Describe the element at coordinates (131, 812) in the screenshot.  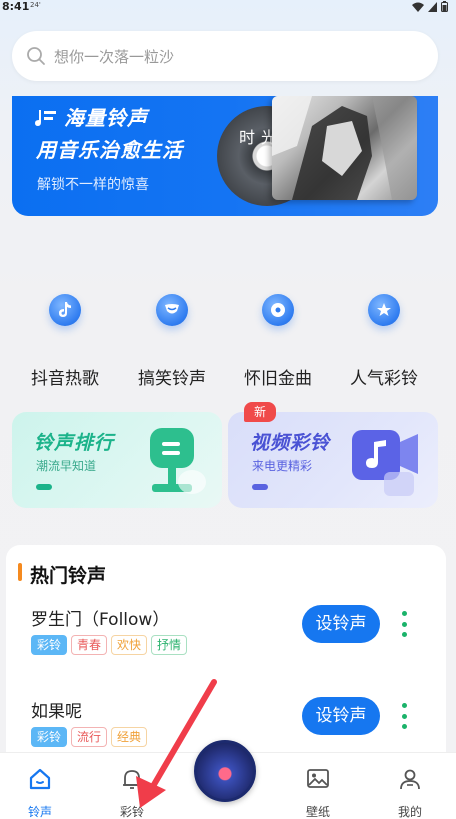
I see `tab-label: 彩铃` at that location.